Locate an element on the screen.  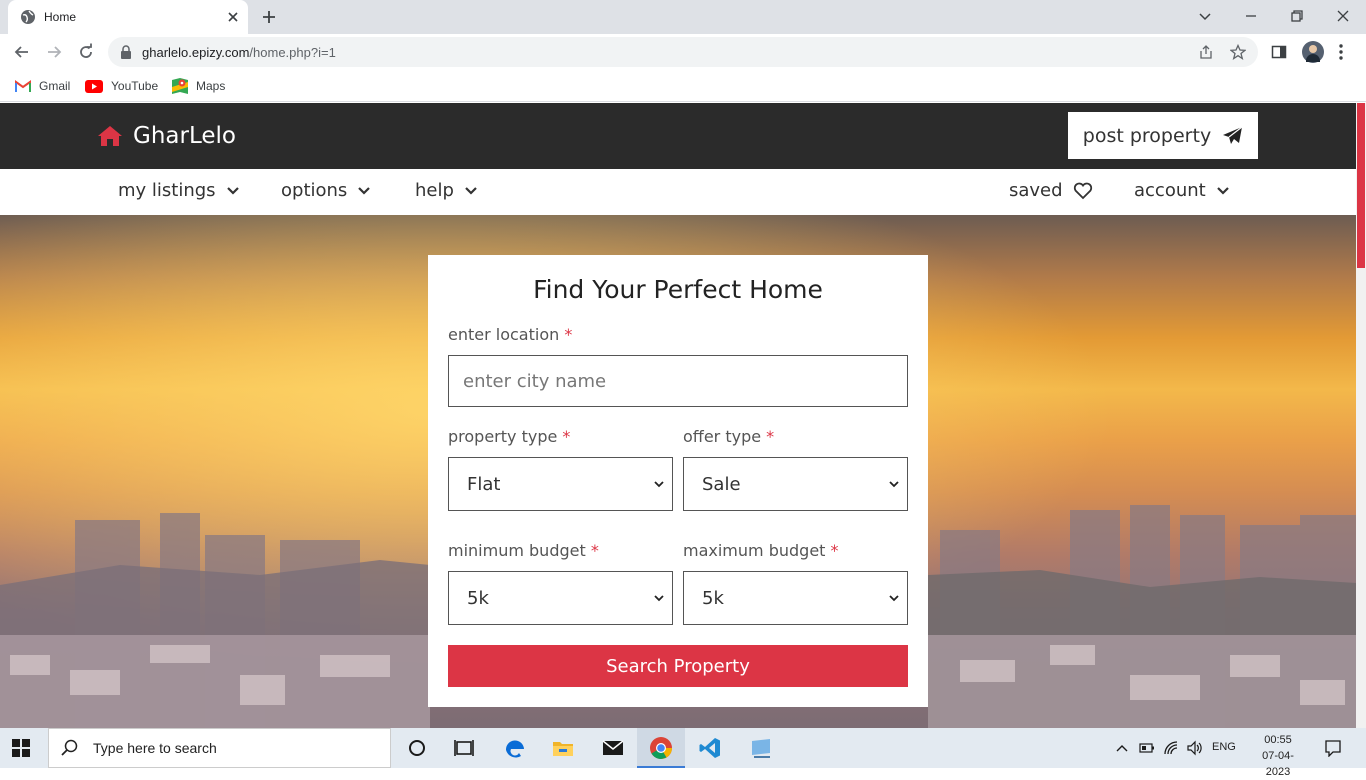
browser-tab-home: Home is located at coordinates (128, 17).